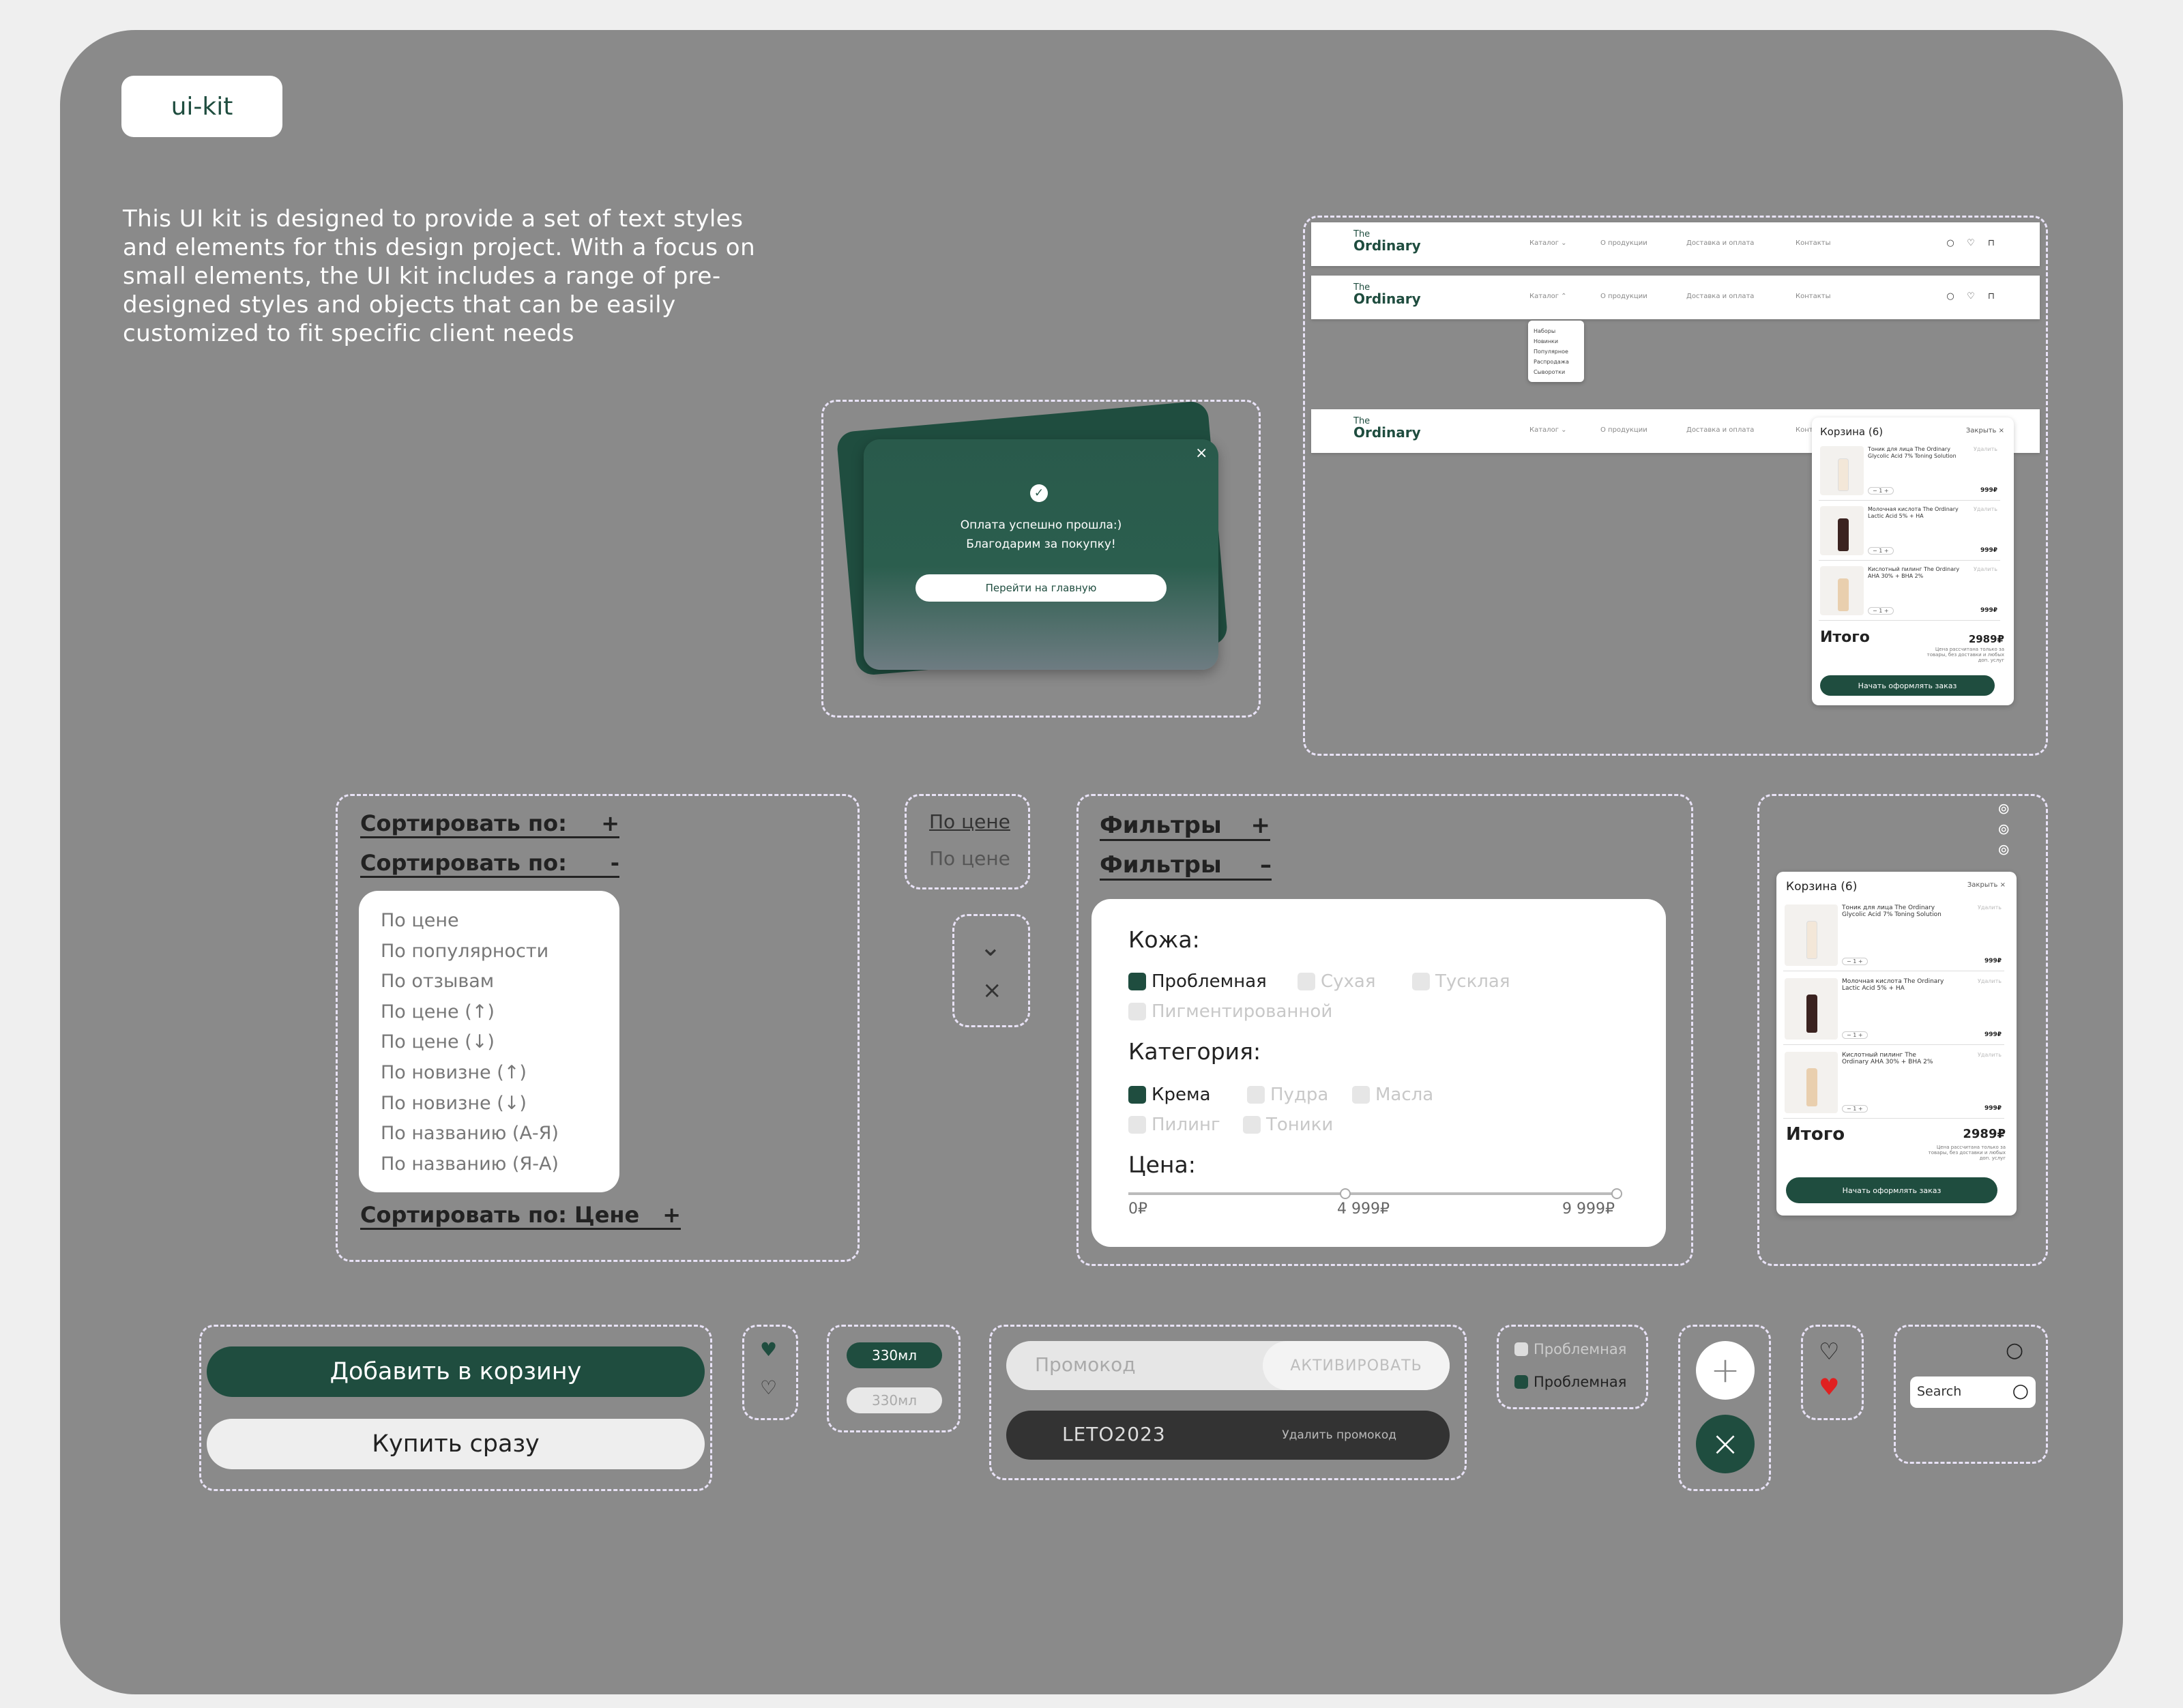 Image resolution: width=2183 pixels, height=1708 pixels. Describe the element at coordinates (1822, 887) in the screenshot. I see `cart-title: Корзина (6)` at that location.